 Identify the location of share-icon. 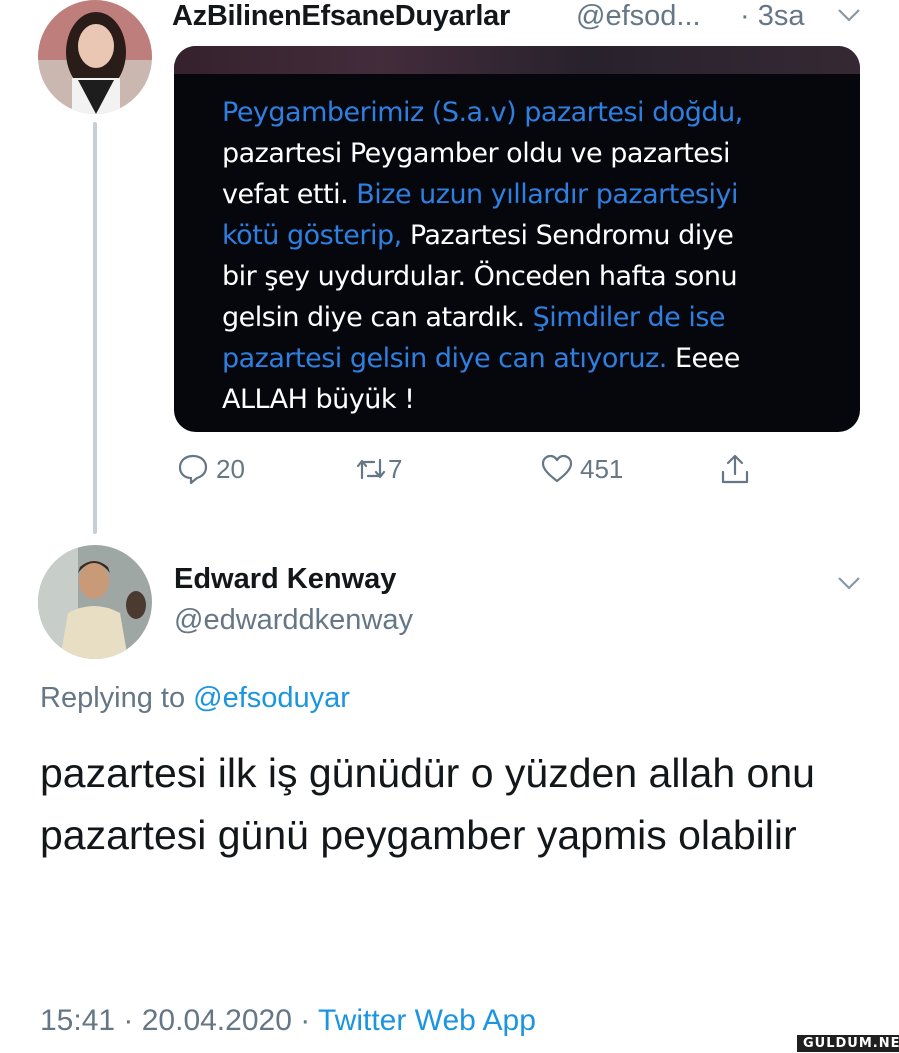
(735, 469).